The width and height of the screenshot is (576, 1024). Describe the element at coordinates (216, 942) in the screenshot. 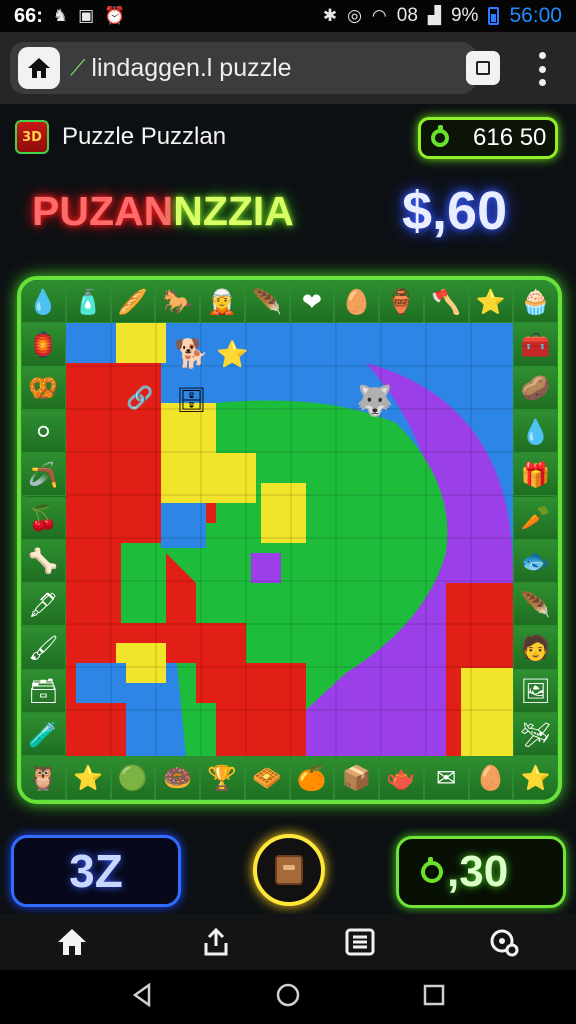

I see `share-icon` at that location.